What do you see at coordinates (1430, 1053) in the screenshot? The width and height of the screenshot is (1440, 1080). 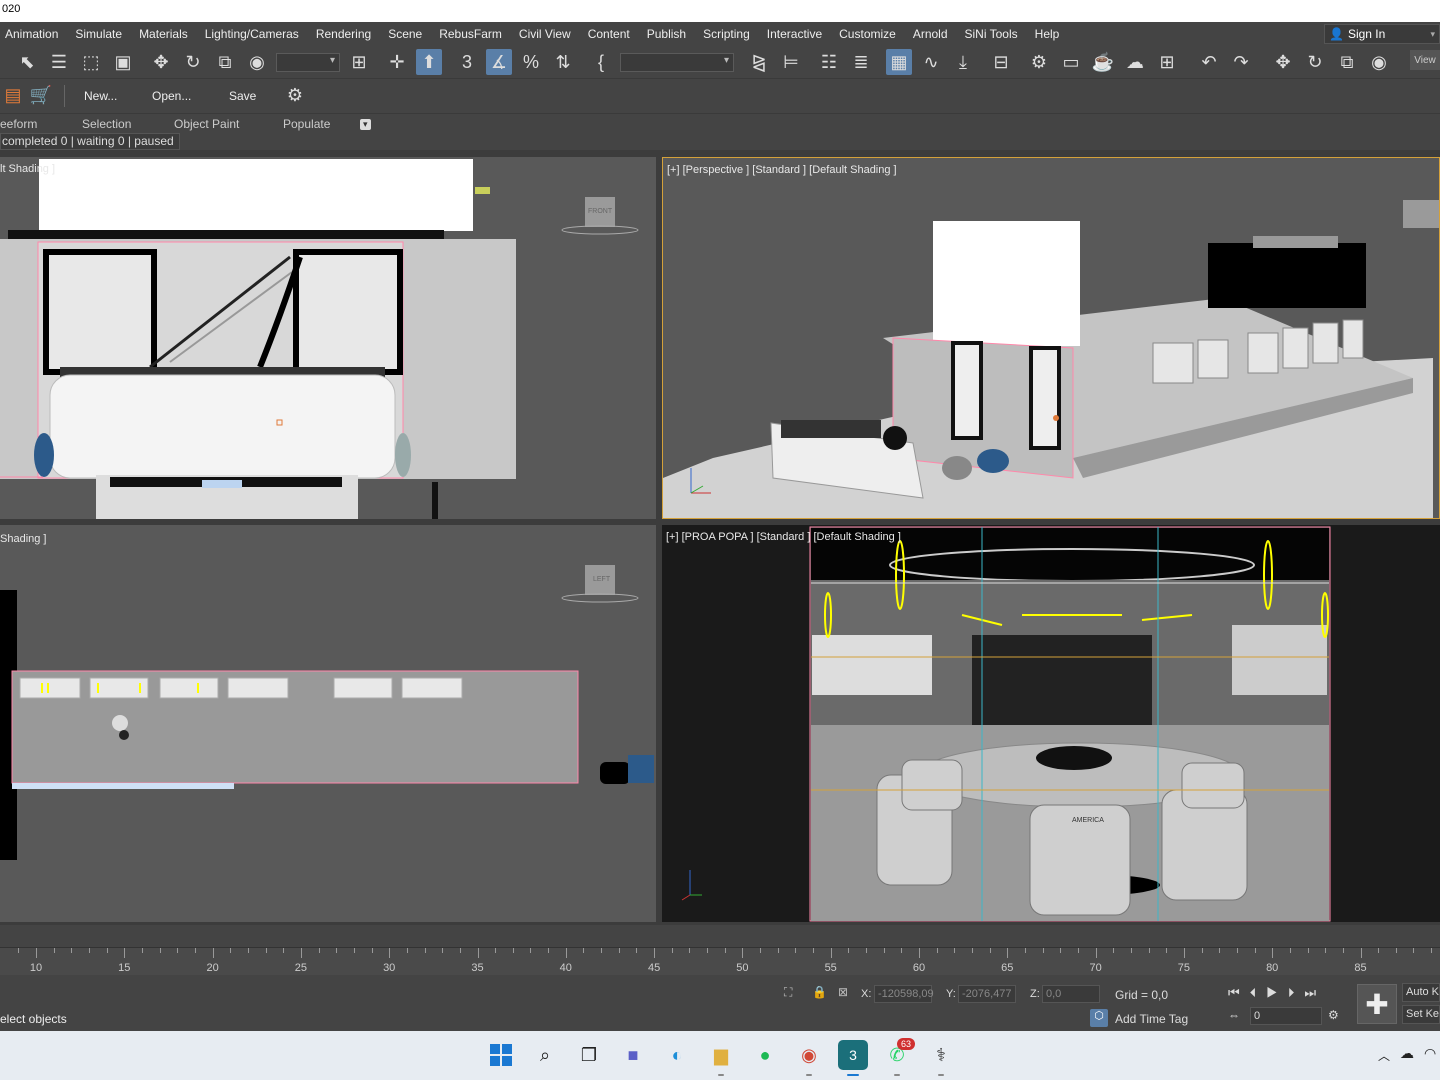 I see `wifi-icon: ◠` at bounding box center [1430, 1053].